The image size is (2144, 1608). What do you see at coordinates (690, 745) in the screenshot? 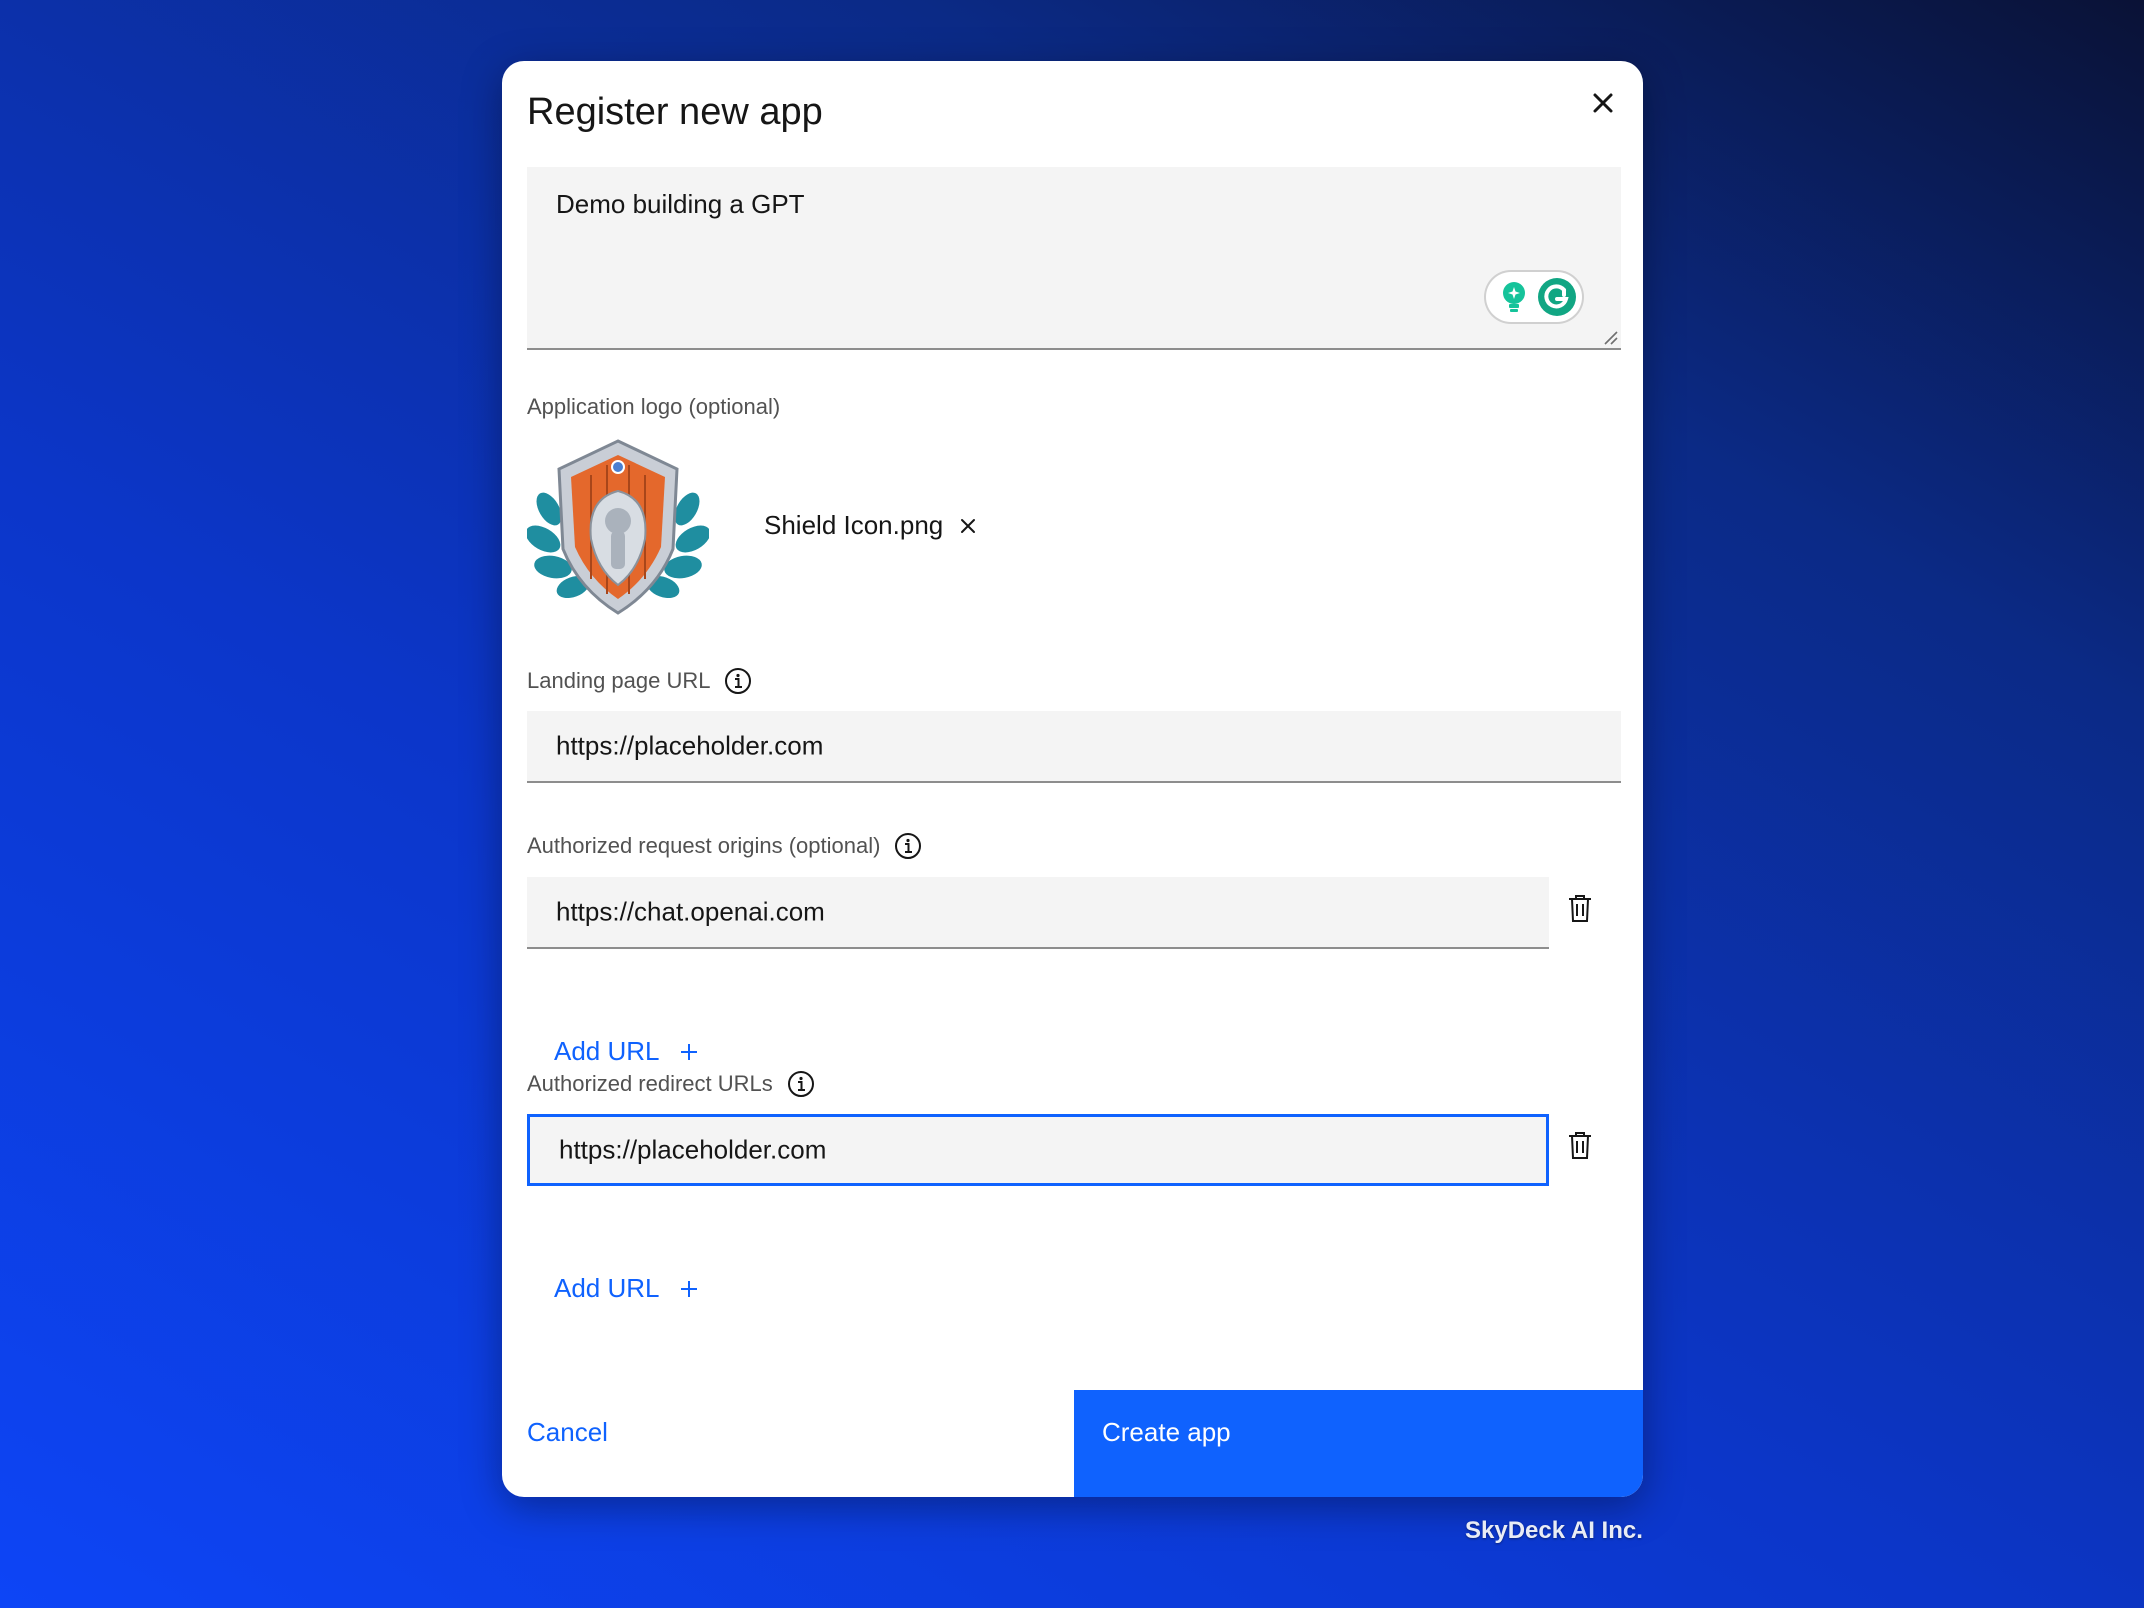
I see `landing-url-value: https://placeholder.com` at bounding box center [690, 745].